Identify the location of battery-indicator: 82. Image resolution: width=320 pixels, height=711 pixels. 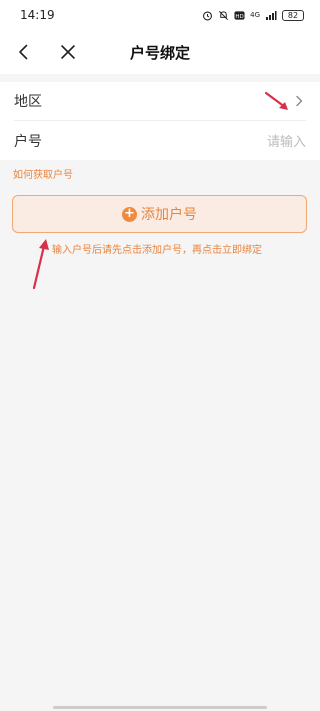
(293, 15).